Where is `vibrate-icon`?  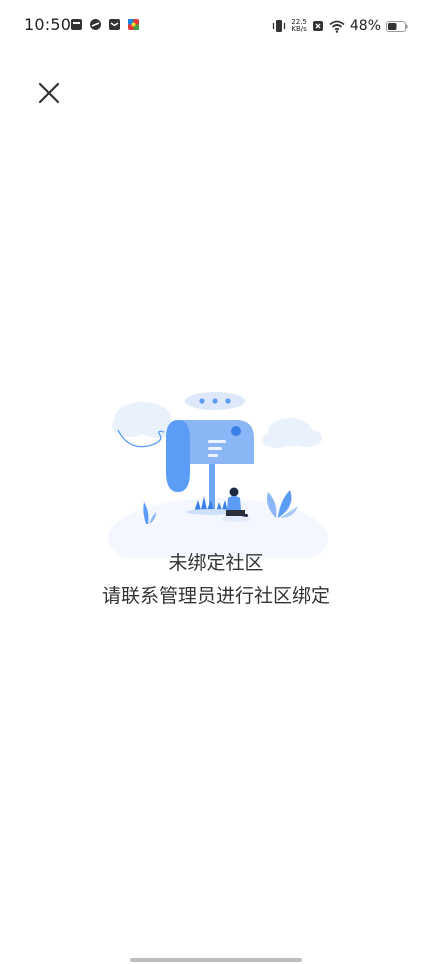
vibrate-icon is located at coordinates (279, 26).